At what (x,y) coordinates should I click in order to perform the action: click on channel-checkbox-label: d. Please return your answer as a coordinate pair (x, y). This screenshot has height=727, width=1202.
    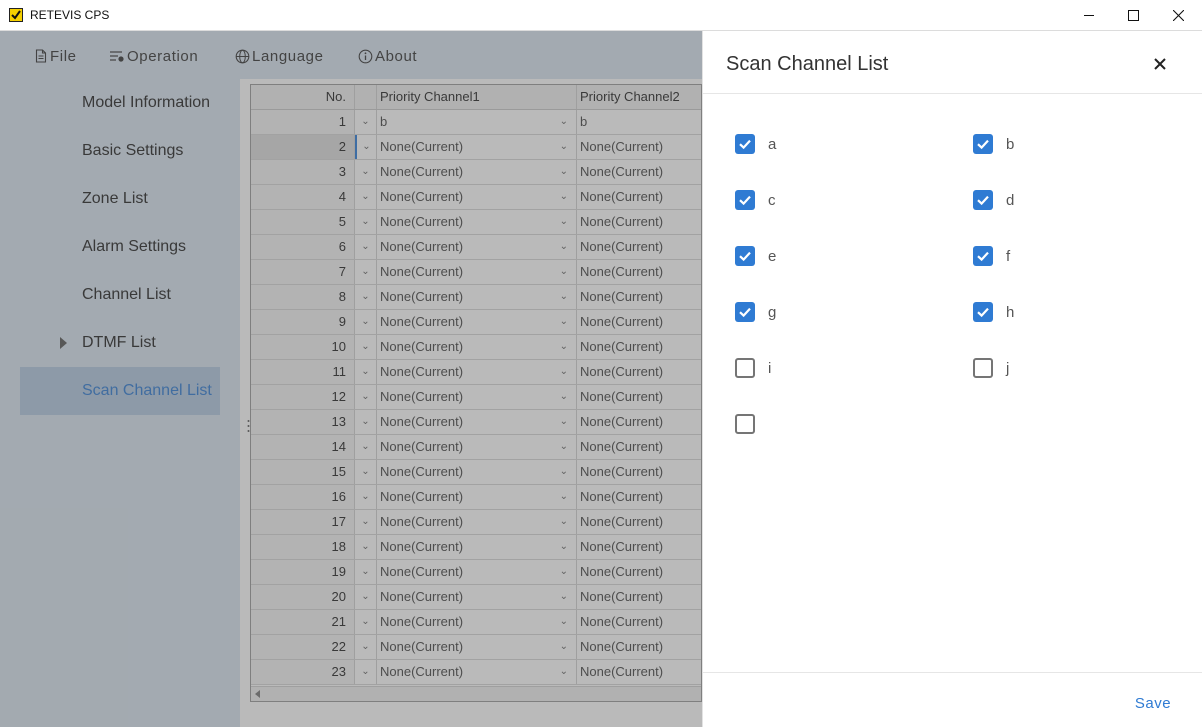
    Looking at the image, I should click on (1010, 200).